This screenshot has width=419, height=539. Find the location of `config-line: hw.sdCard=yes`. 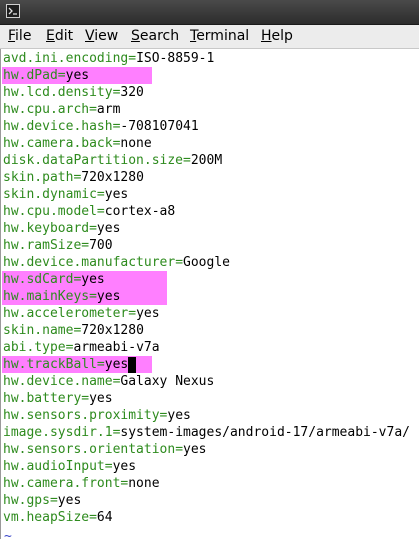

config-line: hw.sdCard=yes is located at coordinates (54, 279).